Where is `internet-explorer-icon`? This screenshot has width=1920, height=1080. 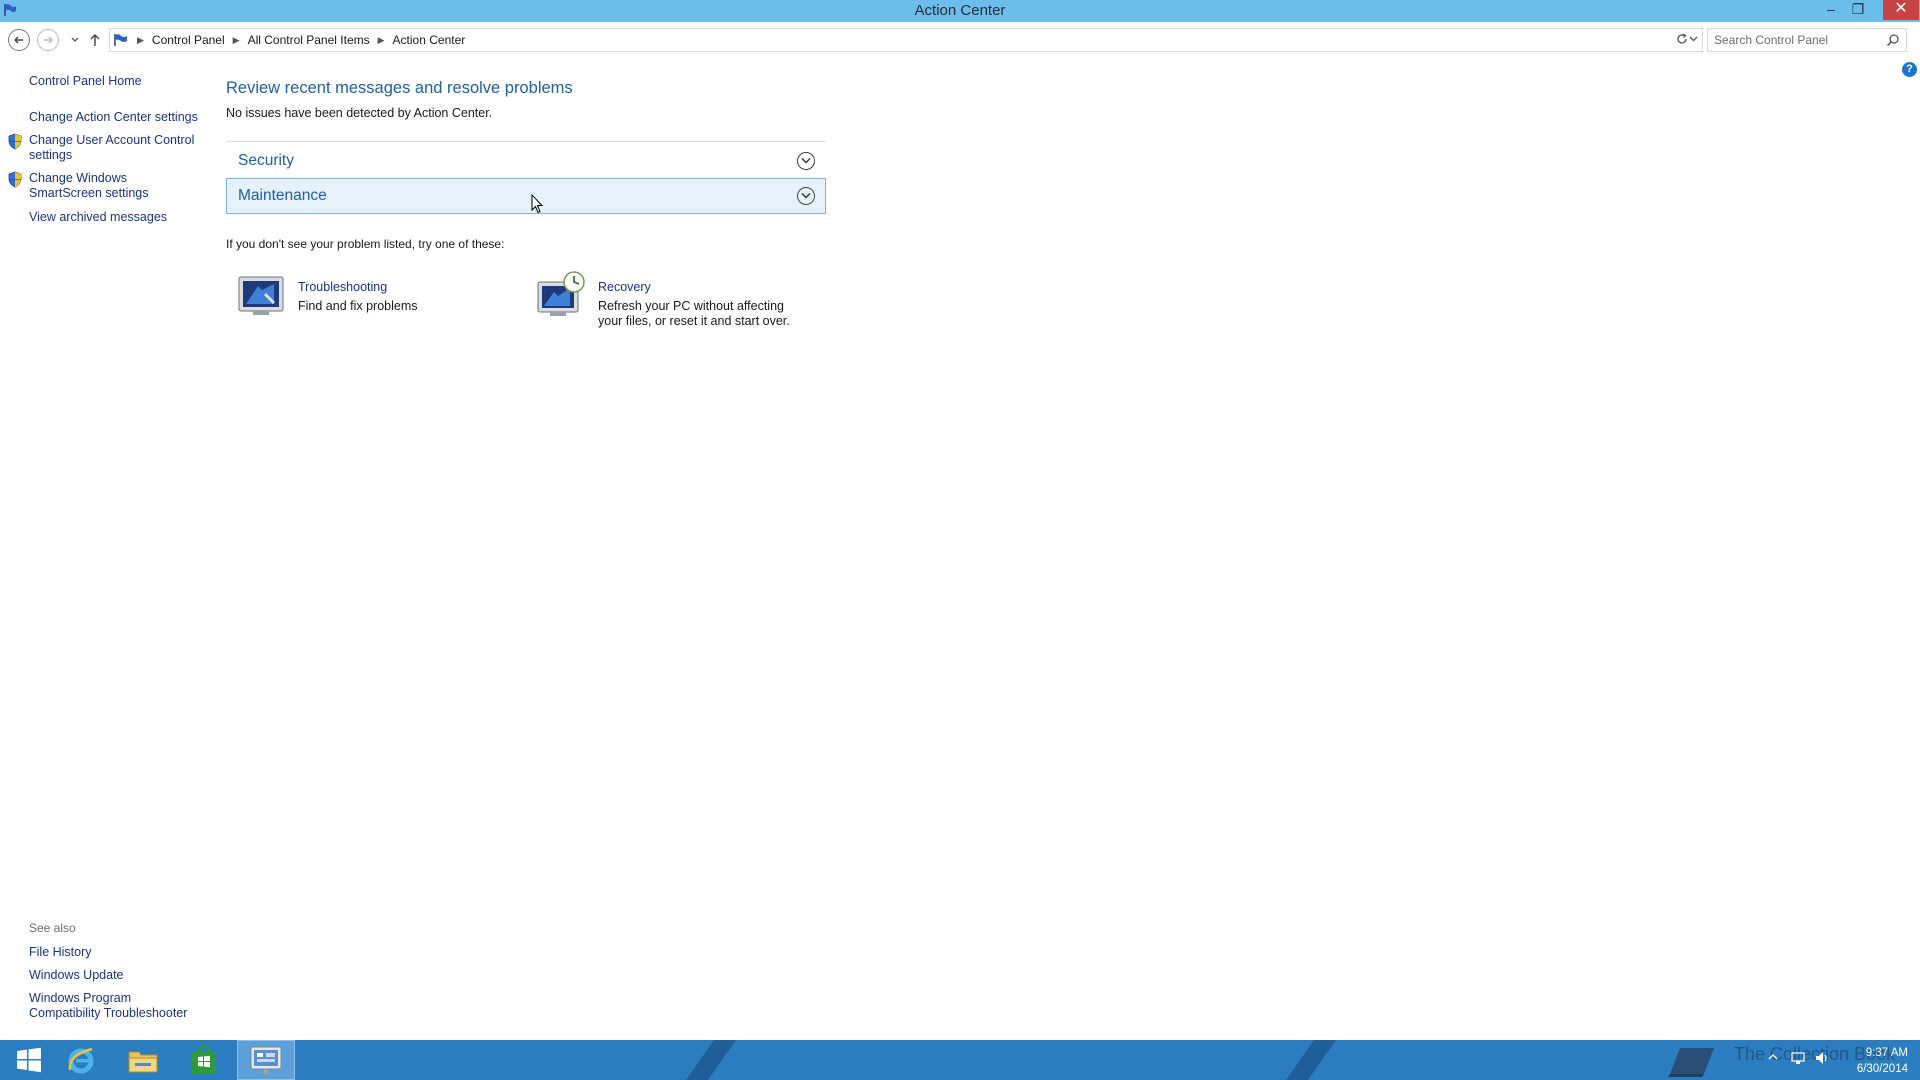
internet-explorer-icon is located at coordinates (81, 1060).